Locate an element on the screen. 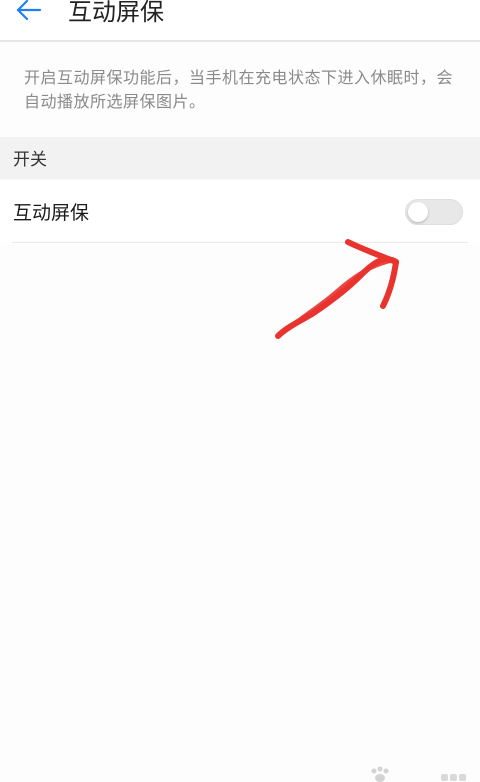 This screenshot has height=782, width=480. back-button is located at coordinates (28, 16).